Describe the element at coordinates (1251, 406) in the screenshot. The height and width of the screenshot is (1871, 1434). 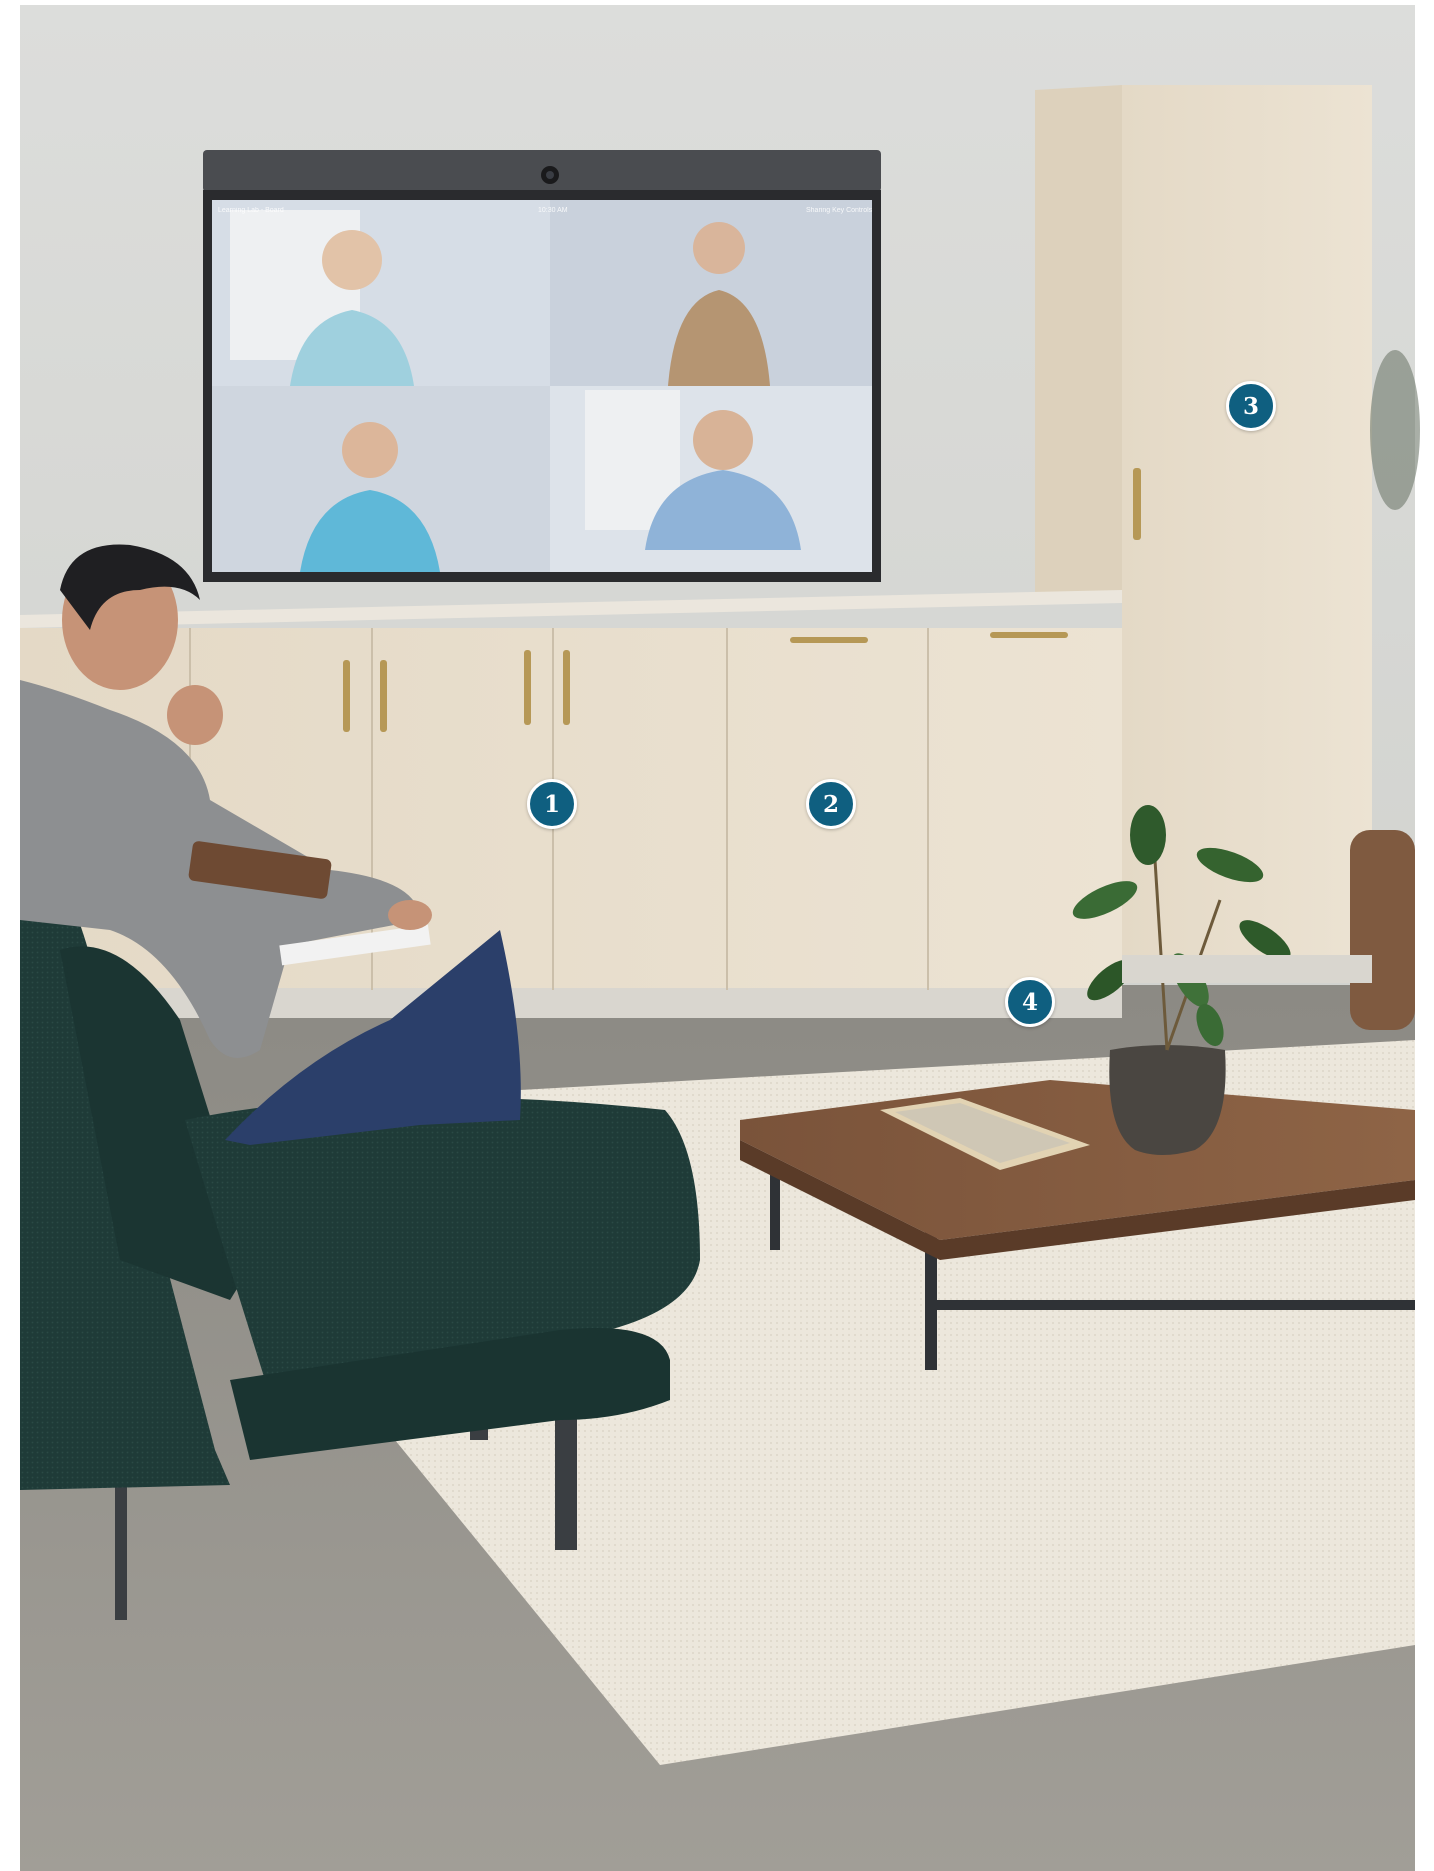
I see `callout-marker-3: 3` at that location.